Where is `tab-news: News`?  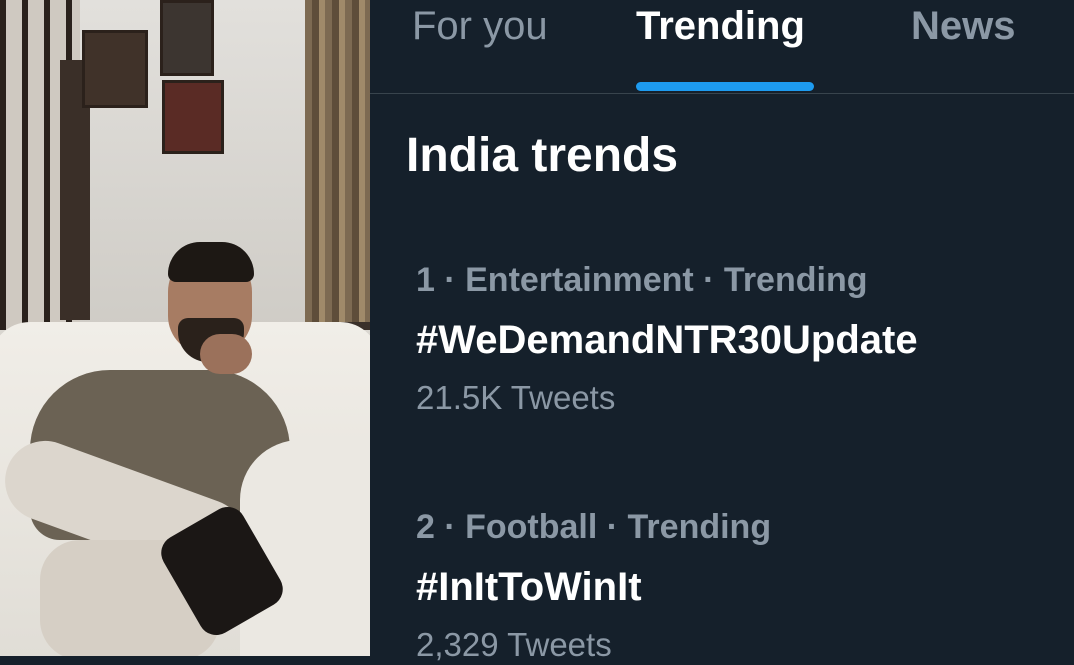 tab-news: News is located at coordinates (956, 46).